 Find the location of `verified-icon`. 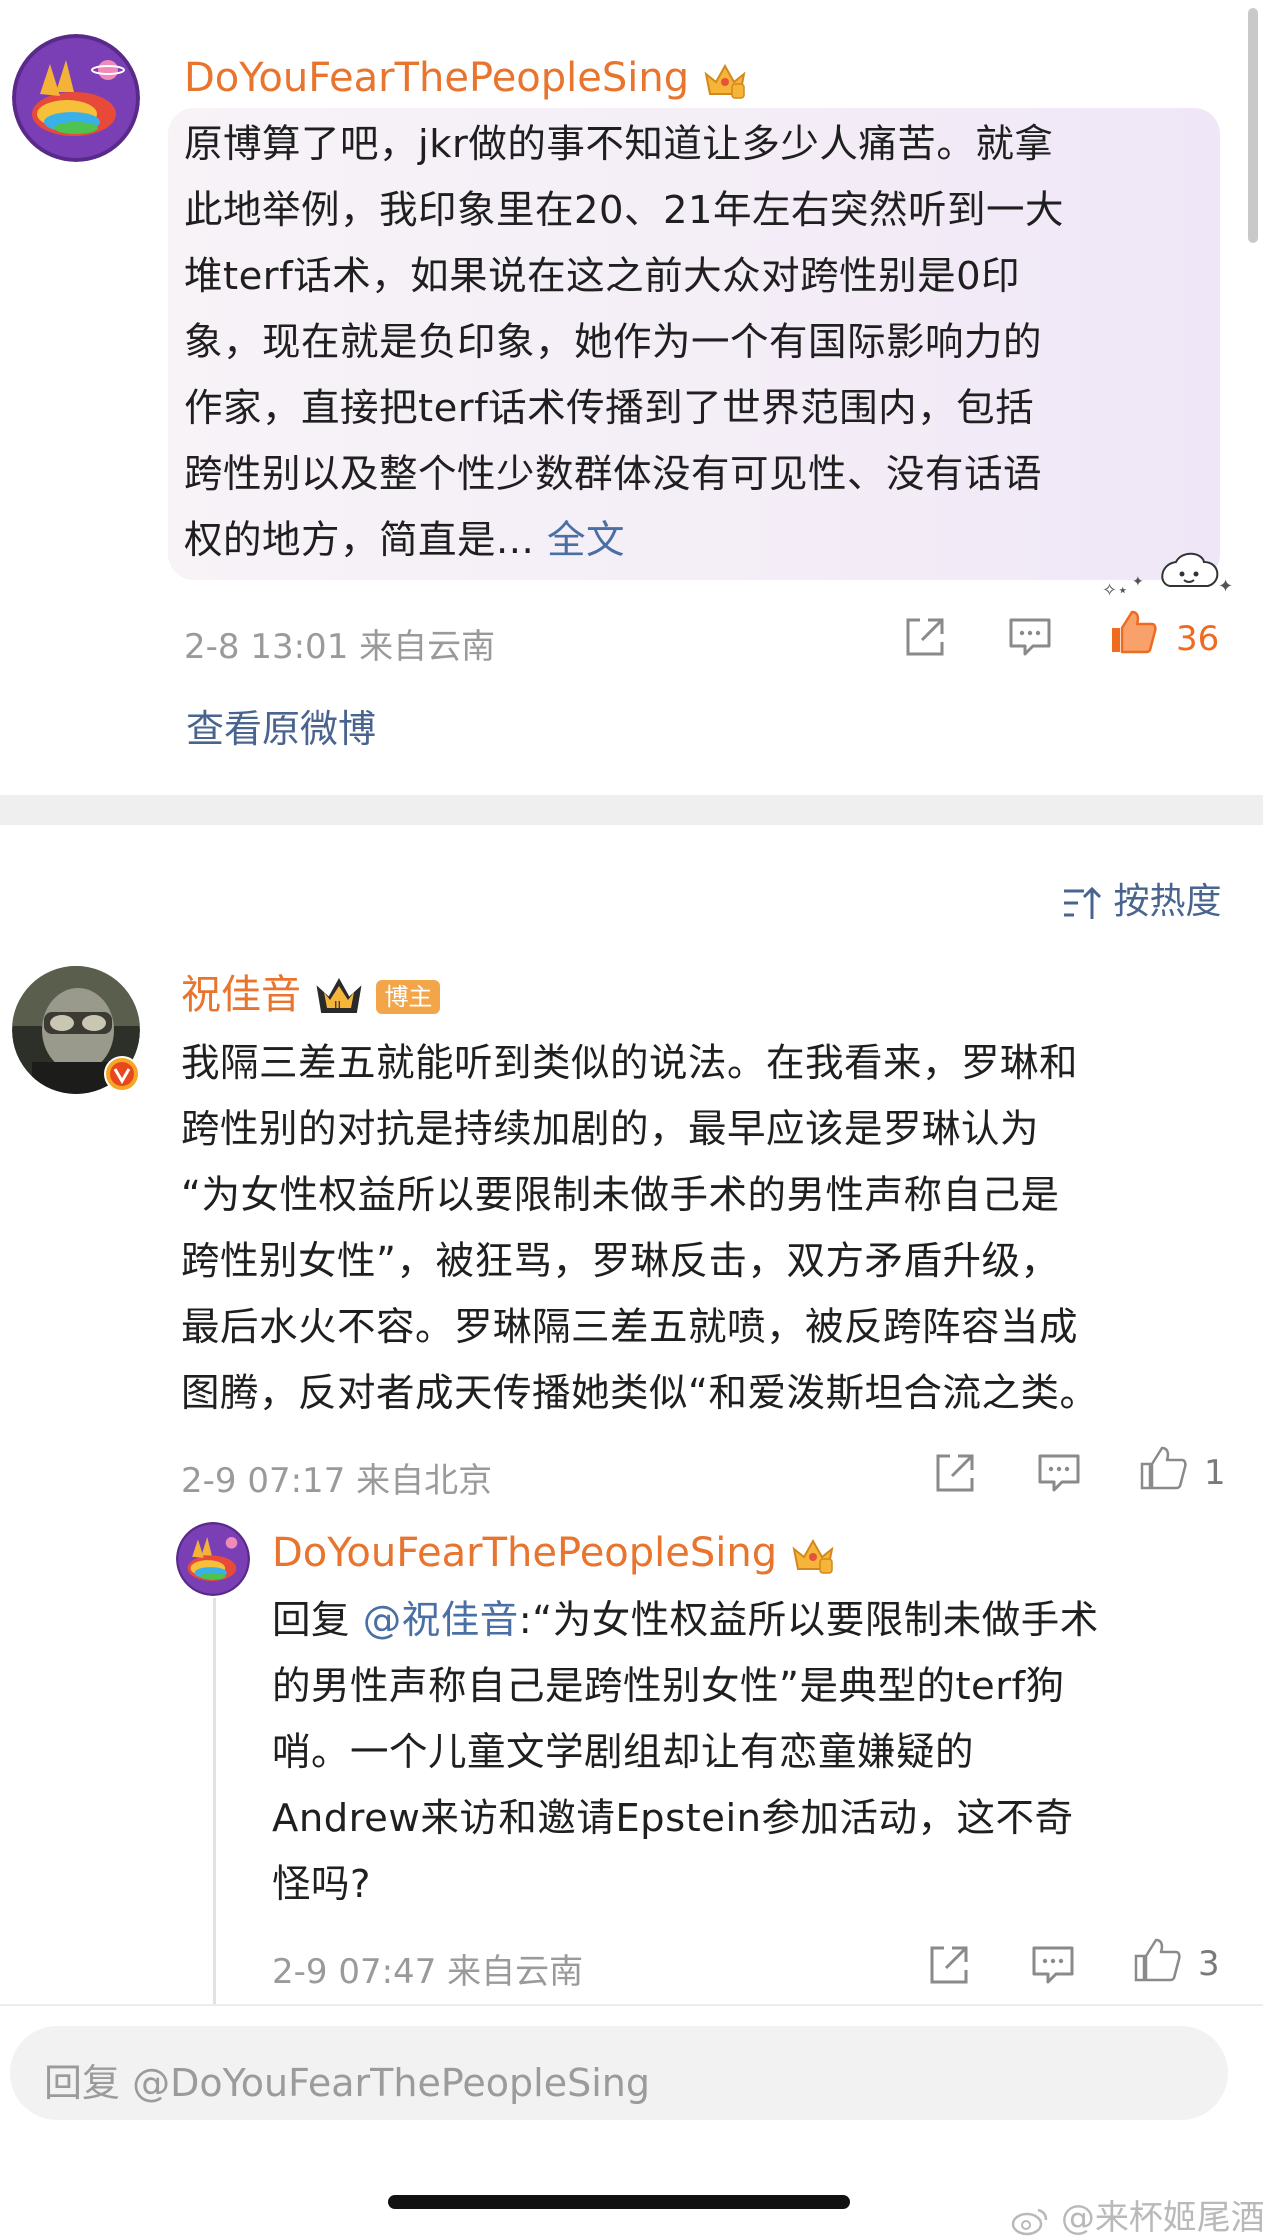

verified-icon is located at coordinates (122, 1074).